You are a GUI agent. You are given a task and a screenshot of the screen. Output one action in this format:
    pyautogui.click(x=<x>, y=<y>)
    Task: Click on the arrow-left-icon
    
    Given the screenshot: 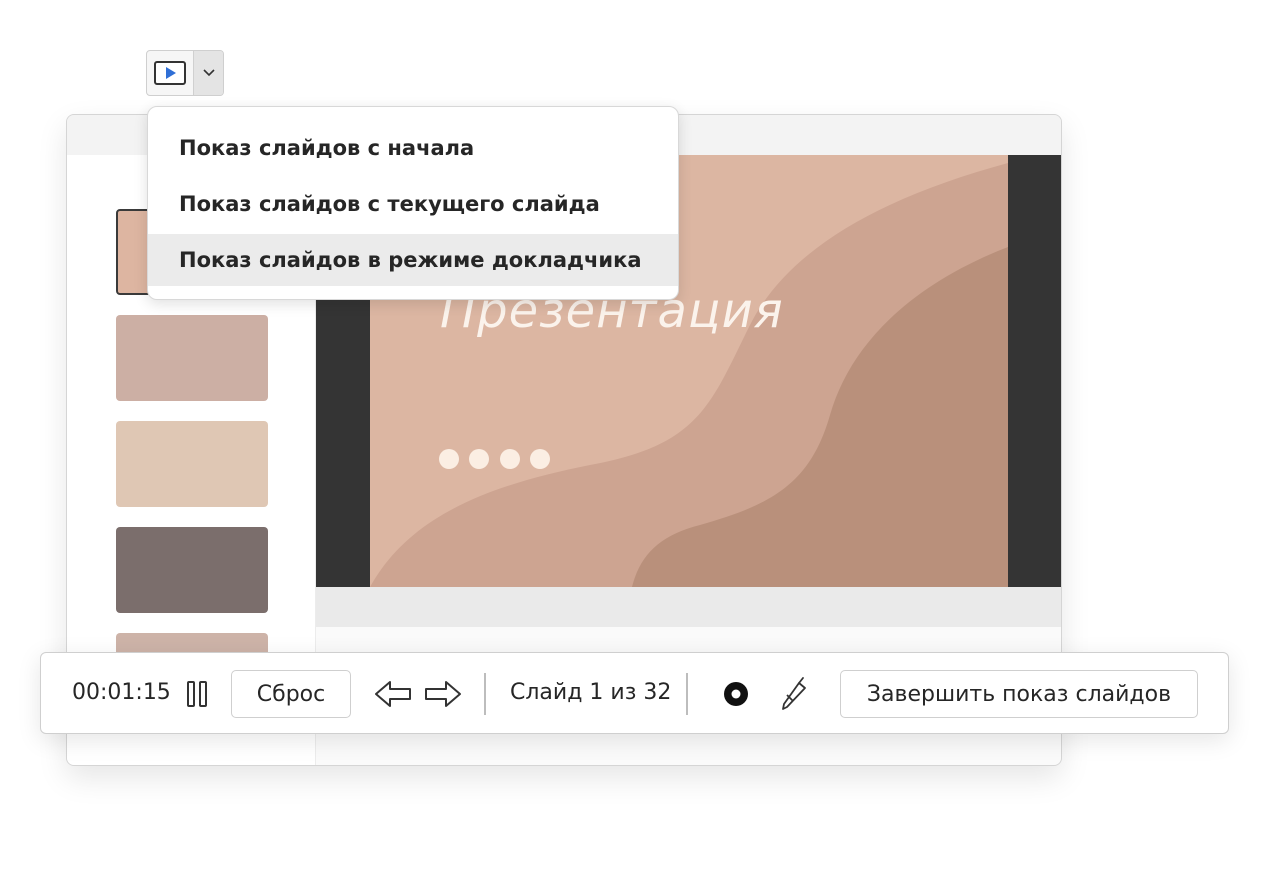 What is the action you would take?
    pyautogui.click(x=393, y=694)
    